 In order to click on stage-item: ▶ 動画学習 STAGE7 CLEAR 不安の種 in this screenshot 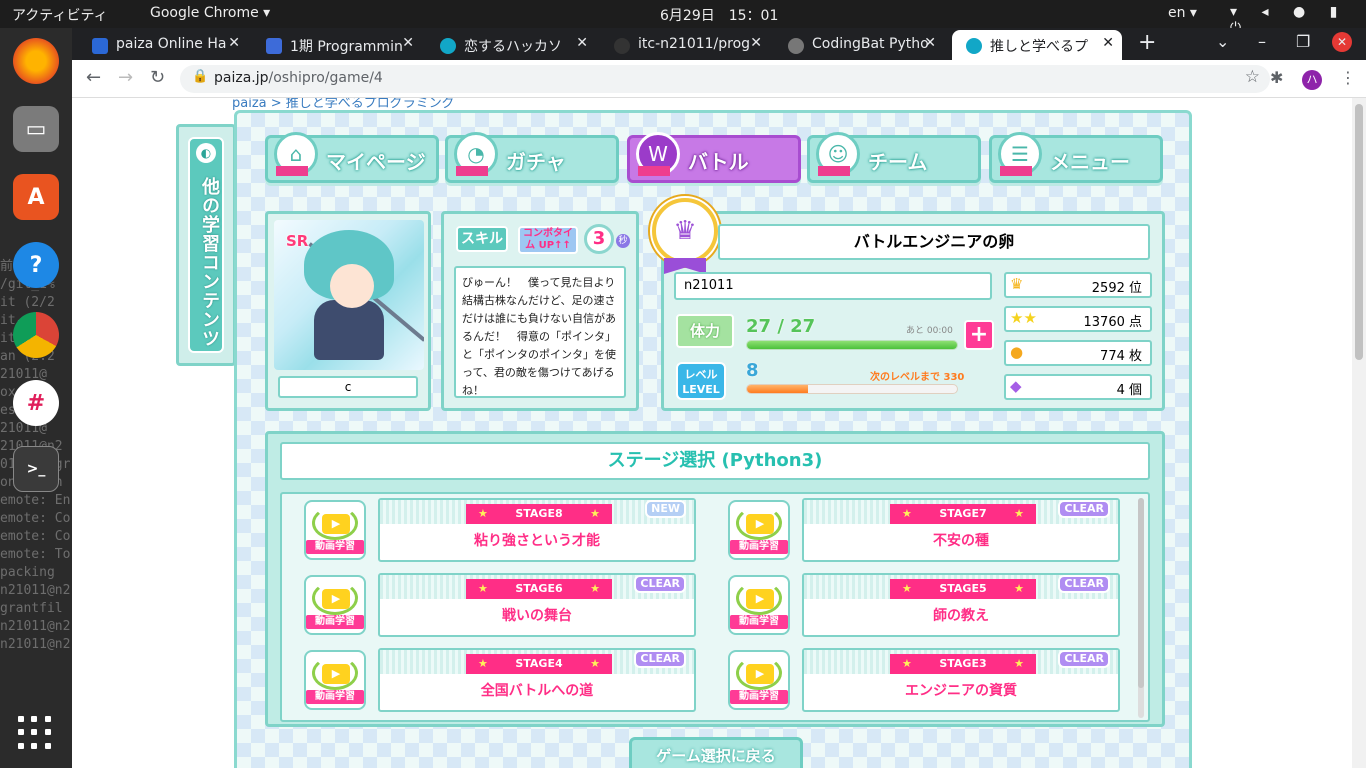, I will do `click(913, 529)`.